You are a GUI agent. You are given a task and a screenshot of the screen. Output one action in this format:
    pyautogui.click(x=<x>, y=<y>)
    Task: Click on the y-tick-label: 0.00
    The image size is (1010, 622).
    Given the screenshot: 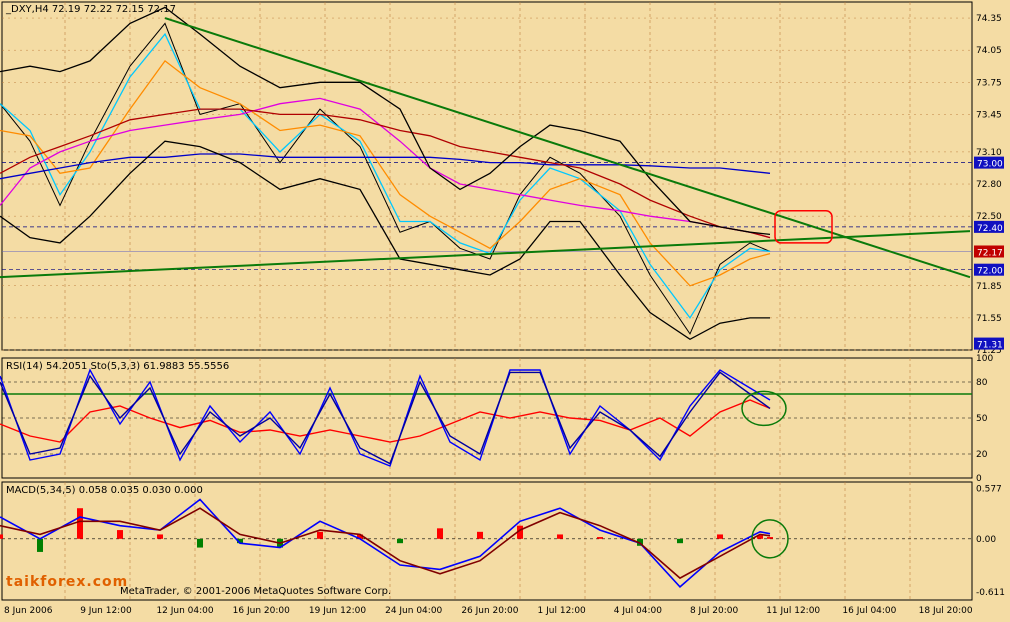 What is the action you would take?
    pyautogui.click(x=986, y=540)
    